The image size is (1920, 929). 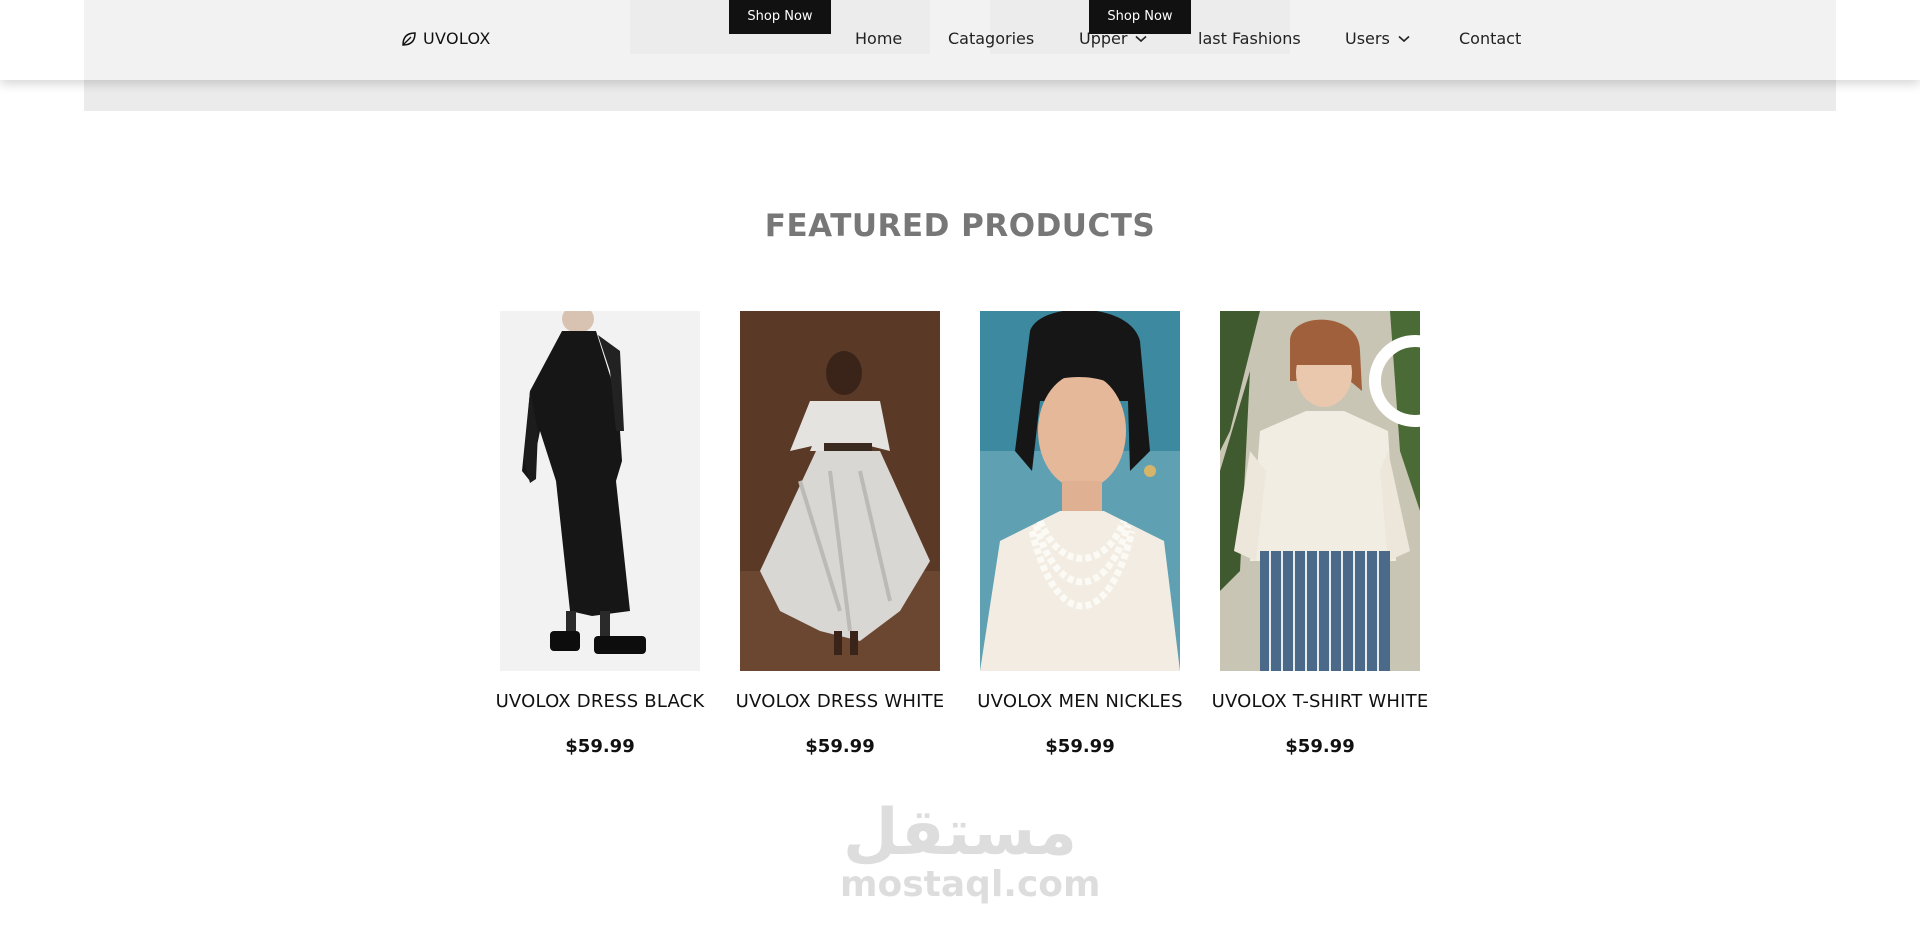 What do you see at coordinates (1367, 38) in the screenshot?
I see `nav-users-label: Users` at bounding box center [1367, 38].